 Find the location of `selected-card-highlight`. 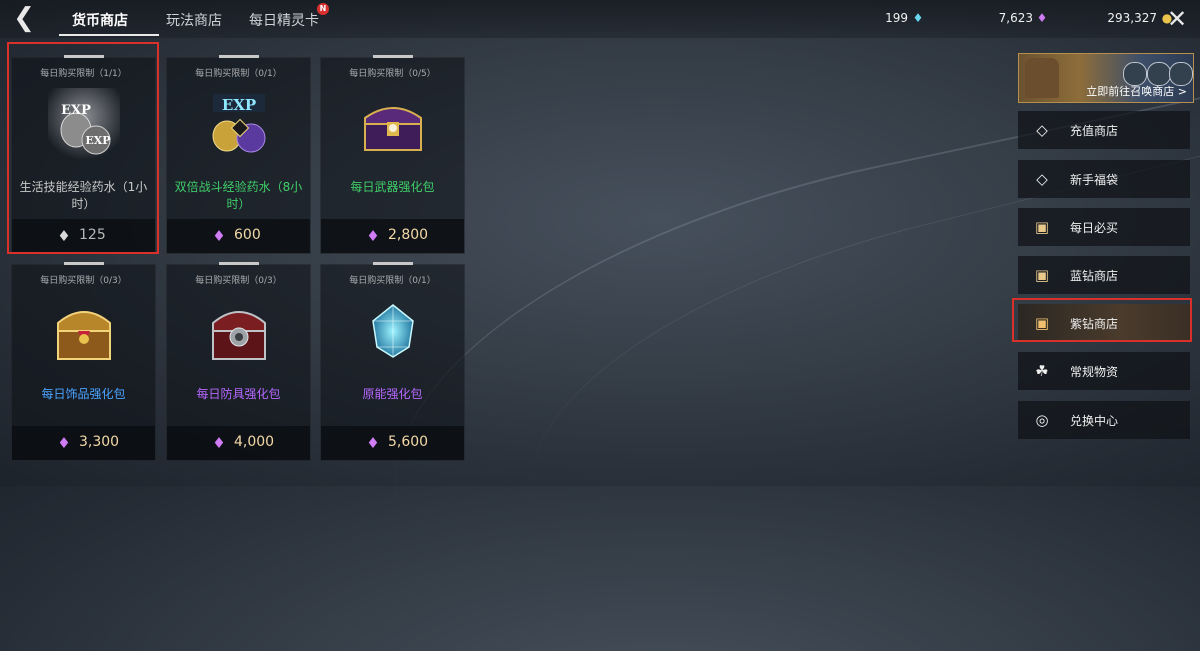

selected-card-highlight is located at coordinates (83, 148).